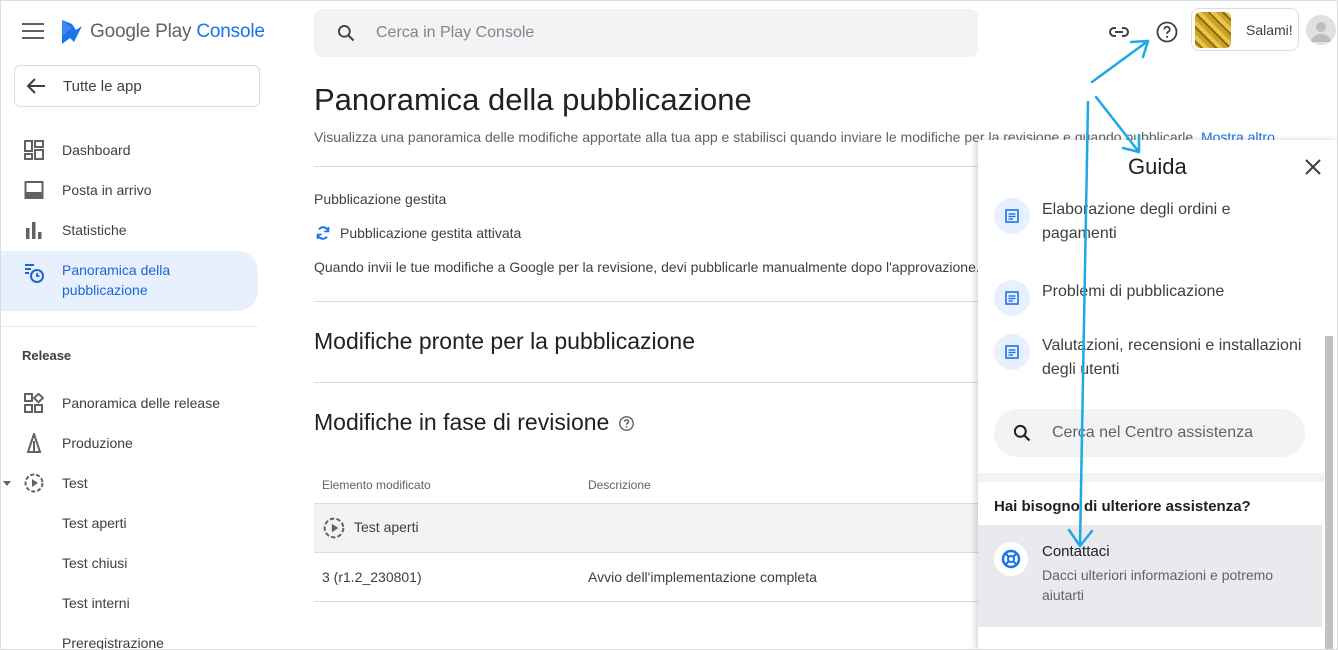 This screenshot has height=650, width=1338. What do you see at coordinates (33, 32) in the screenshot?
I see `menu-icon` at bounding box center [33, 32].